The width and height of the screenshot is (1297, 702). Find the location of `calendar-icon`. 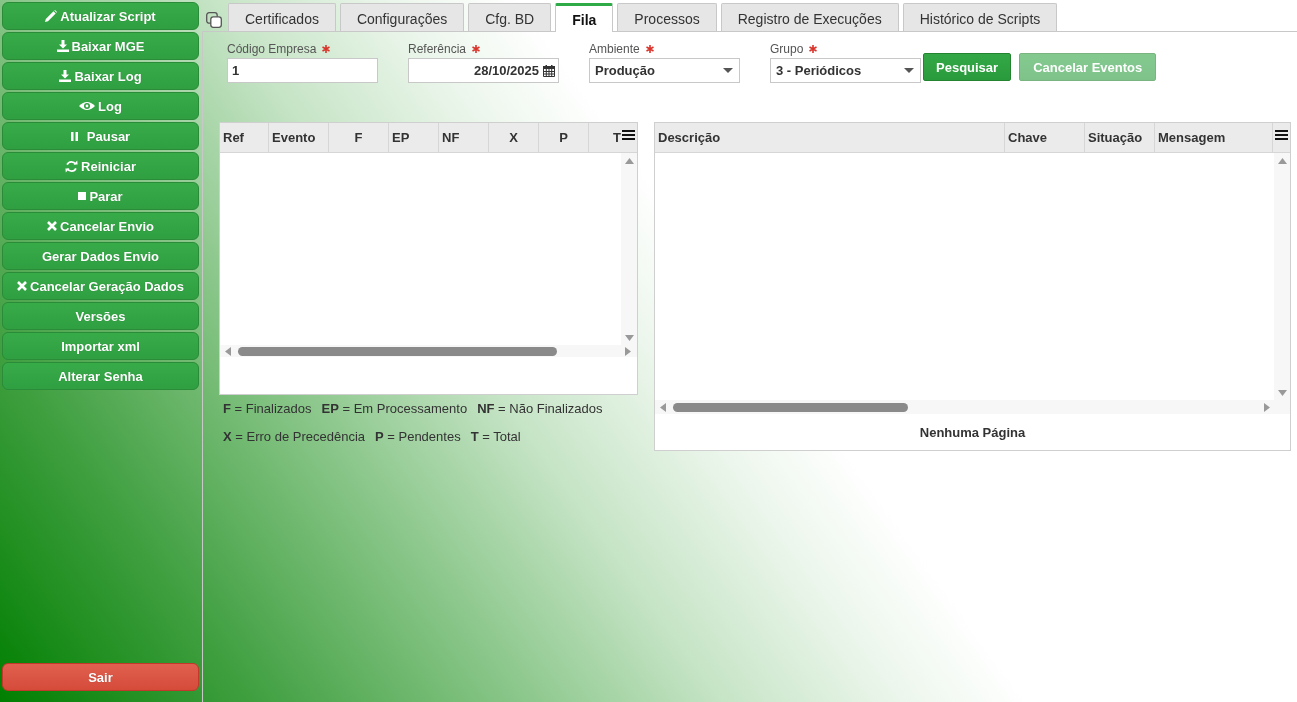

calendar-icon is located at coordinates (549, 70).